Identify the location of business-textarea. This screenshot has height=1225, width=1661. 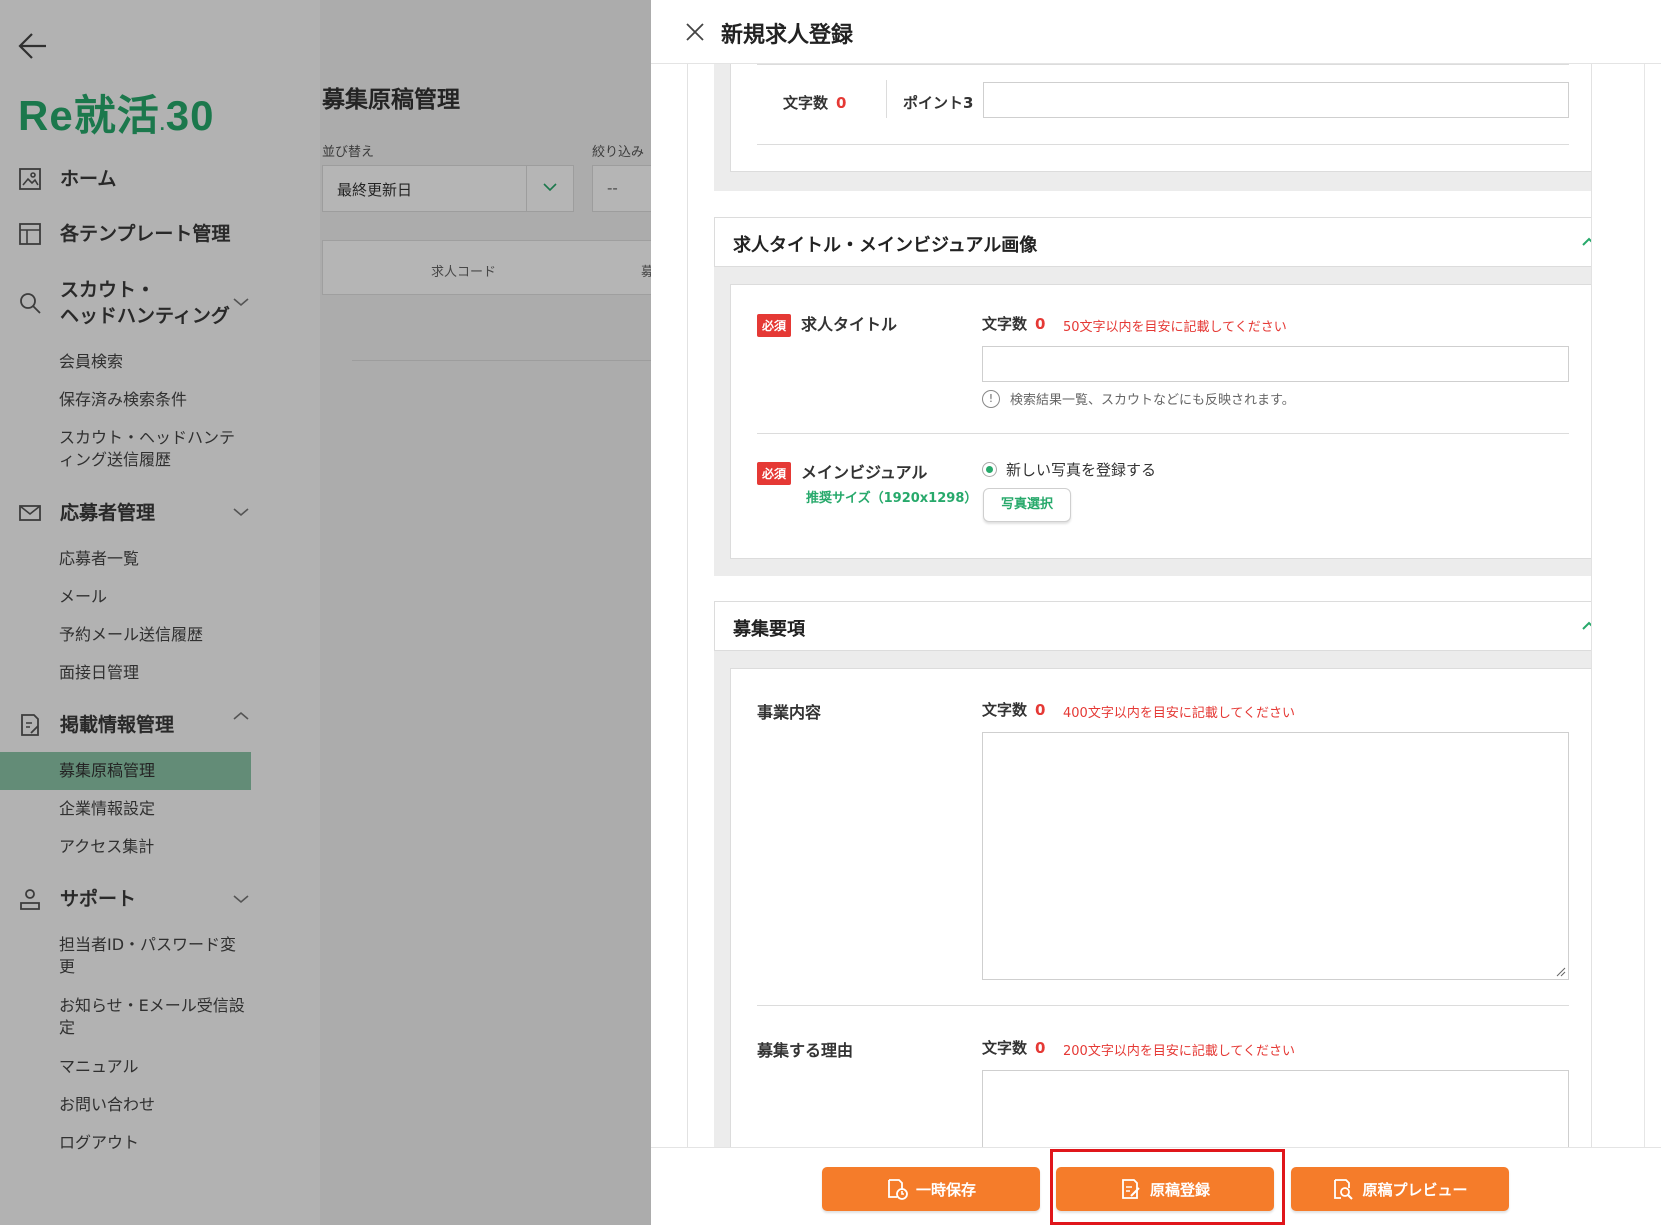
(1275, 856).